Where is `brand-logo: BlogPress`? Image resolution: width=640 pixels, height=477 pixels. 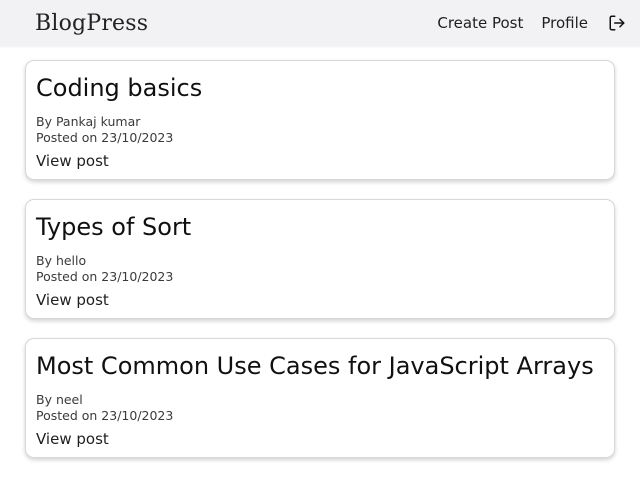
brand-logo: BlogPress is located at coordinates (91, 24).